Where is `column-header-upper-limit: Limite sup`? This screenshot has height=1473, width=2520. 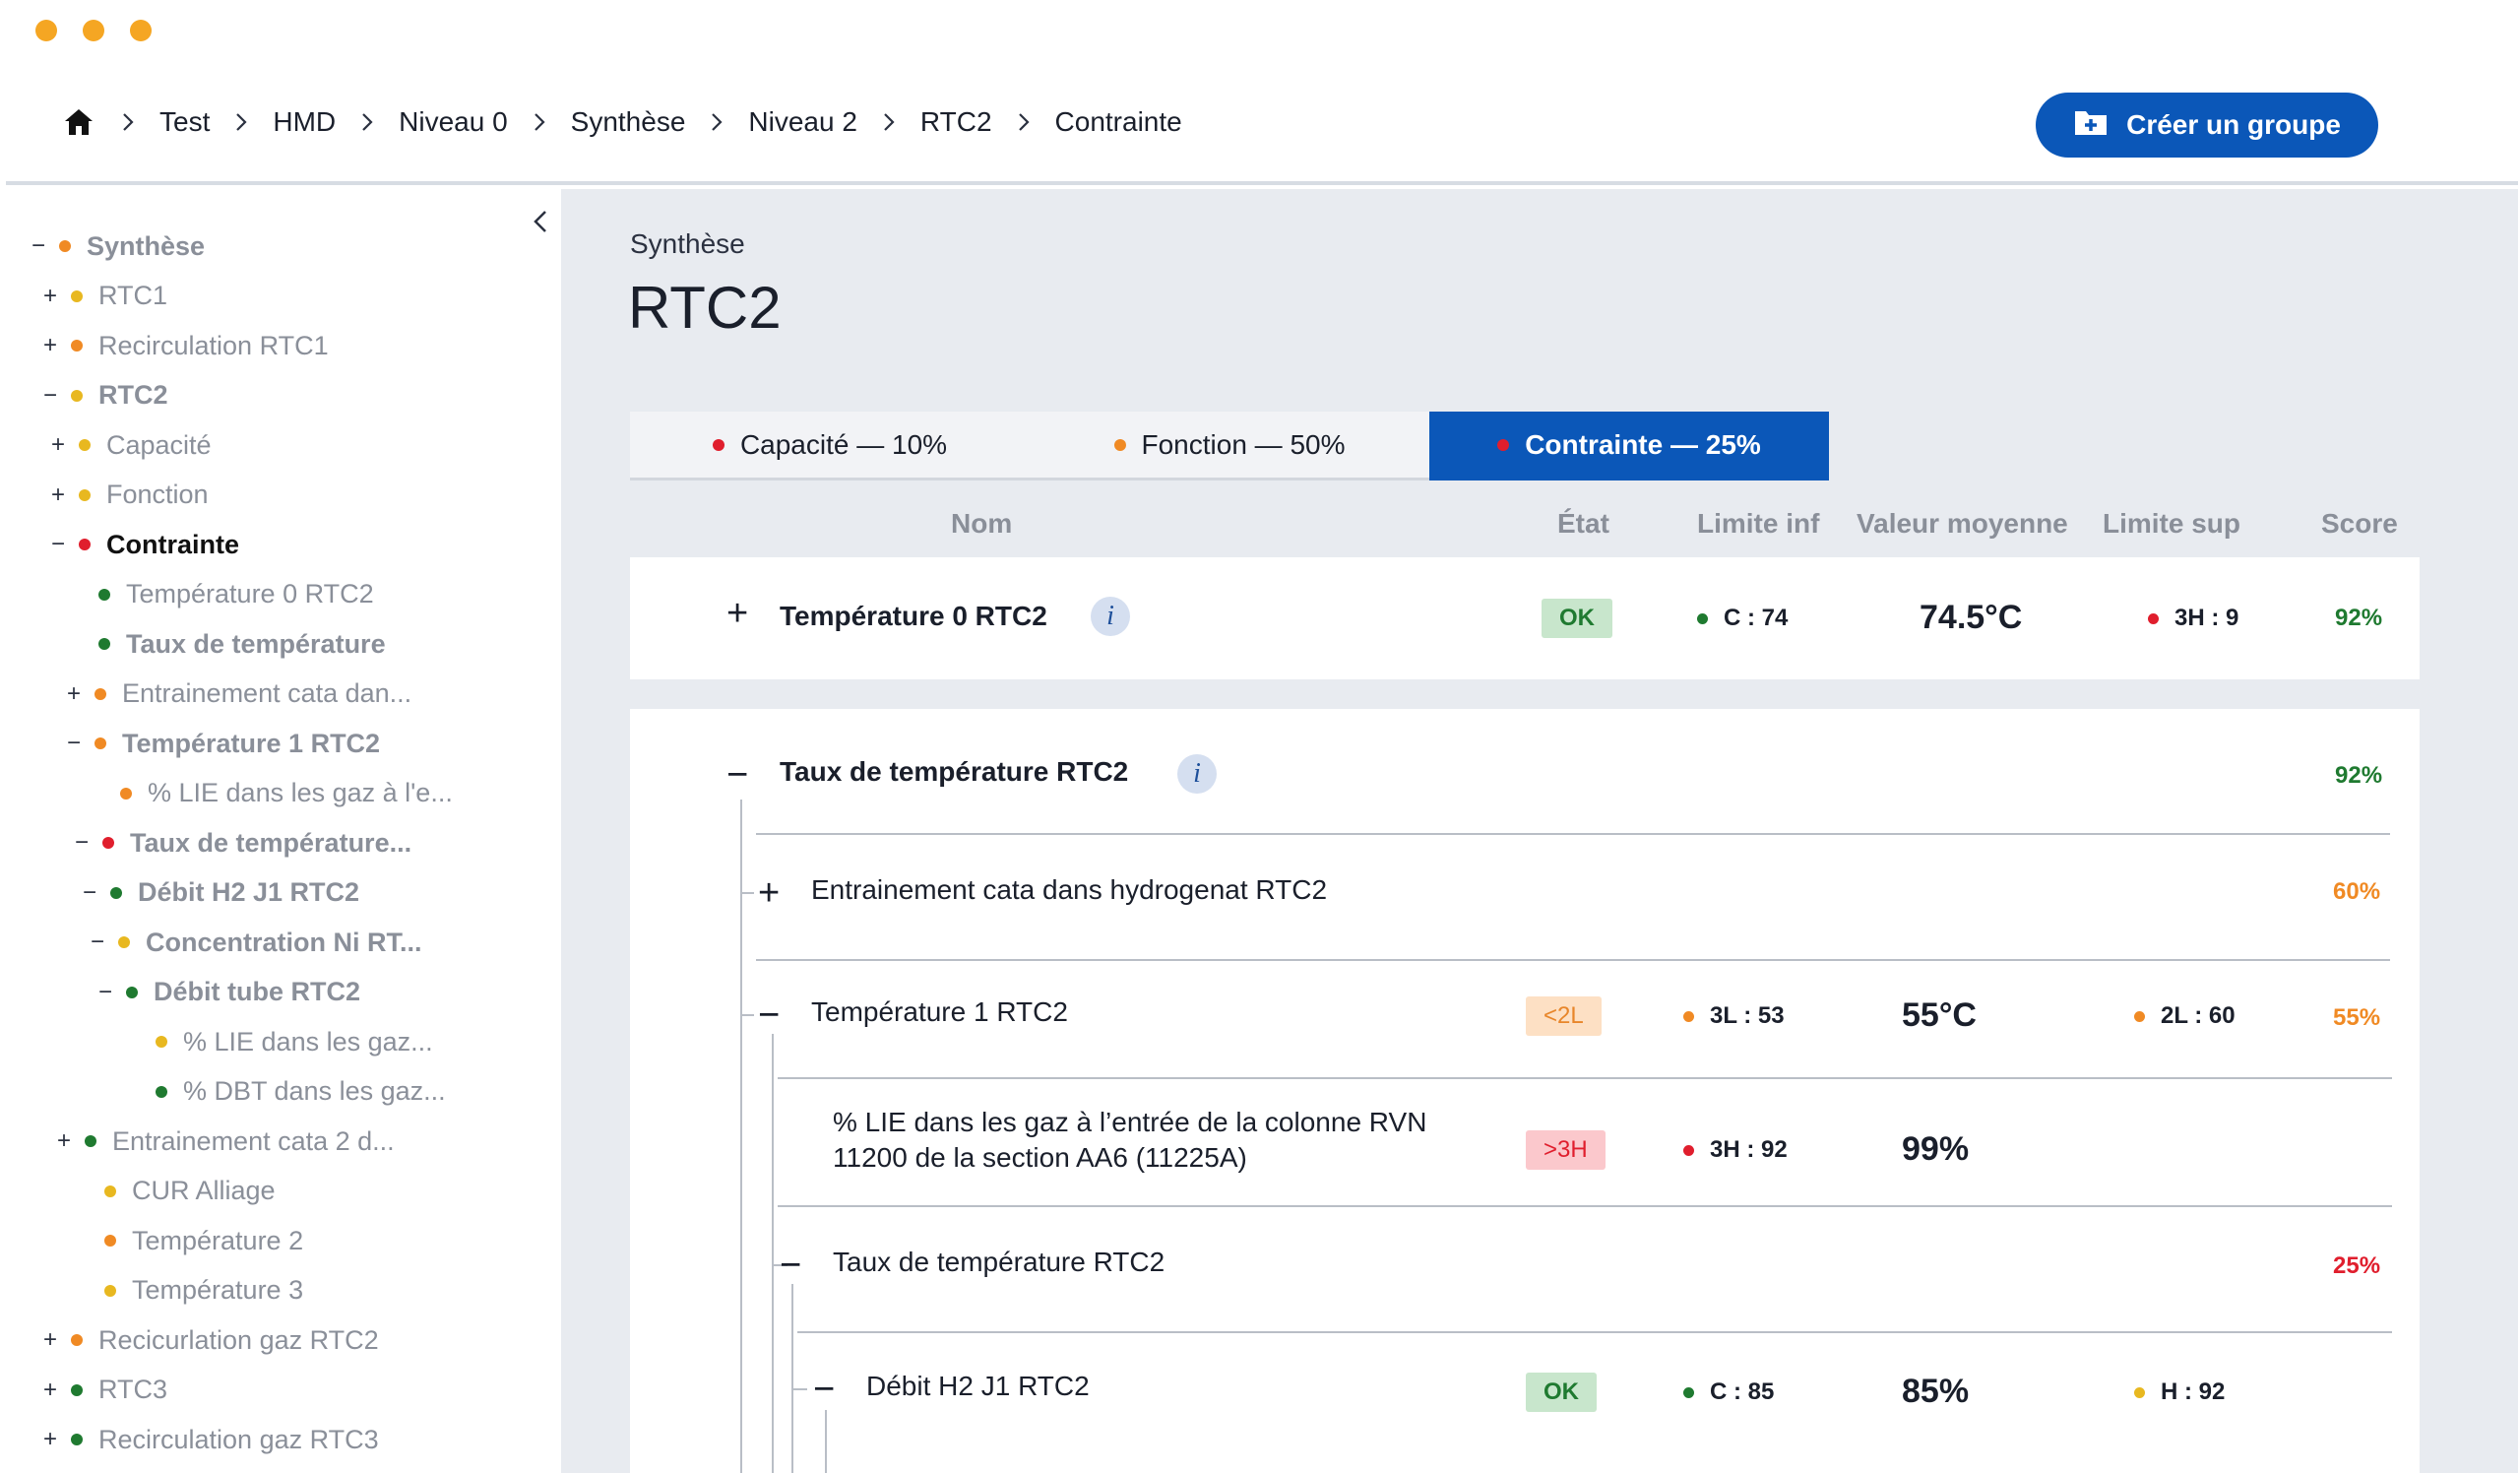 column-header-upper-limit: Limite sup is located at coordinates (2171, 524).